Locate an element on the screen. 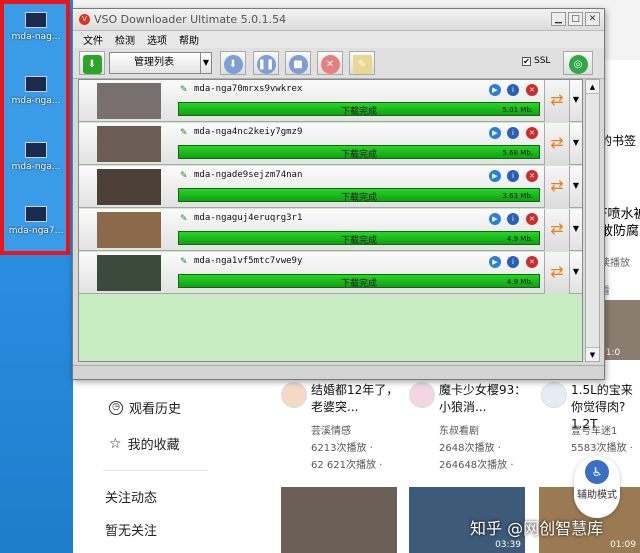 The width and height of the screenshot is (640, 553). title-bar: V VSO Downloader Ultimate 5.0.1.54 ▁ □ ✕ is located at coordinates (338, 20).